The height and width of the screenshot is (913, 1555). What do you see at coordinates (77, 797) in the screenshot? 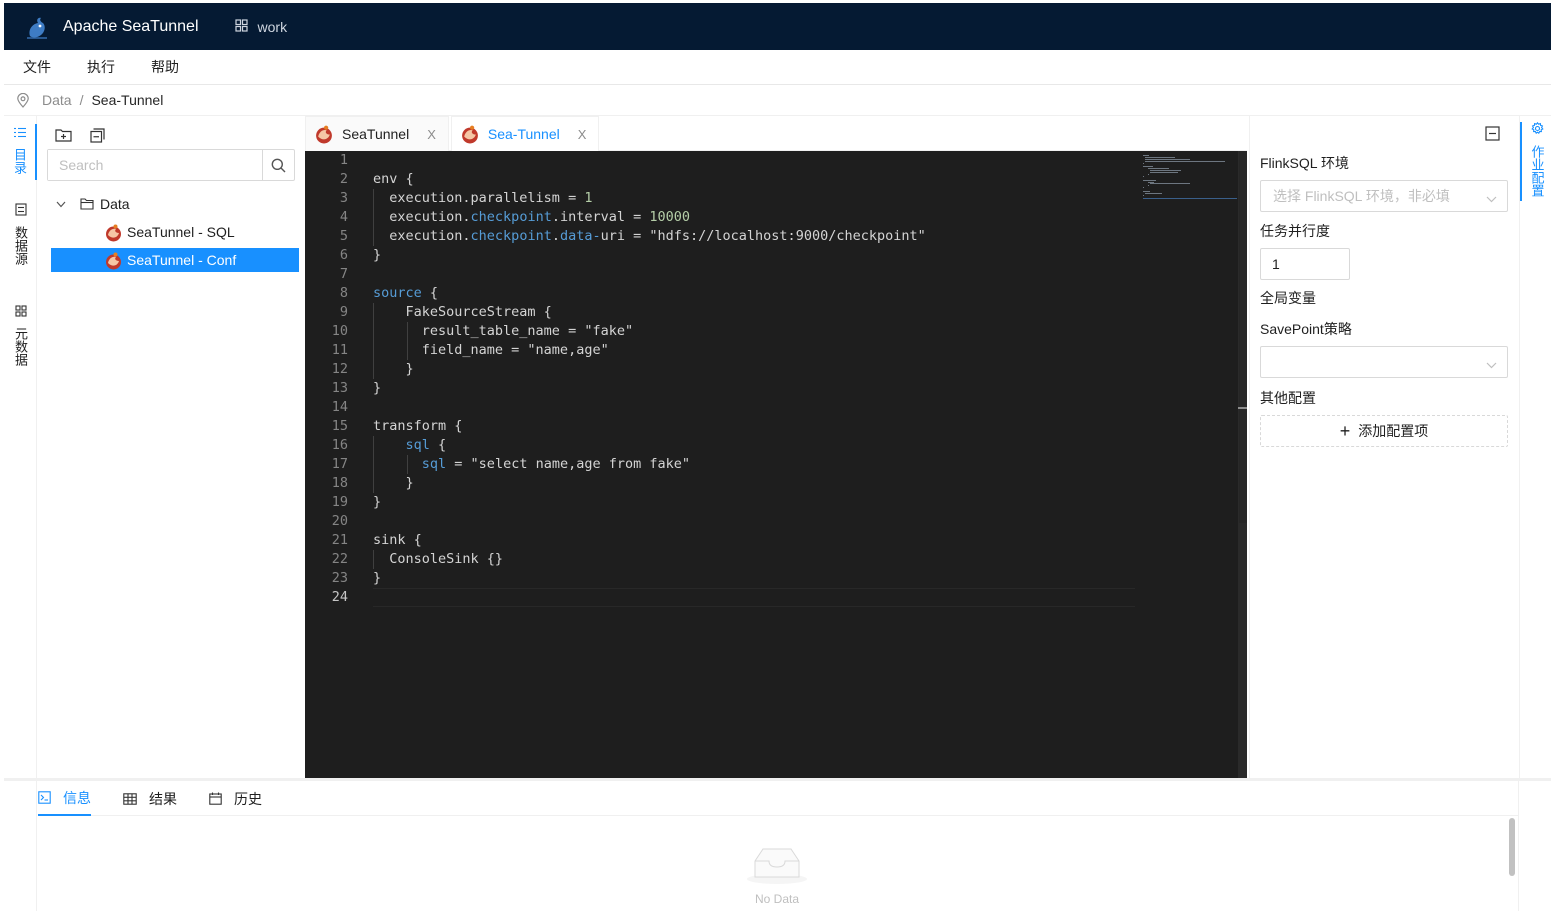
I see `tab-info-label: 信息` at bounding box center [77, 797].